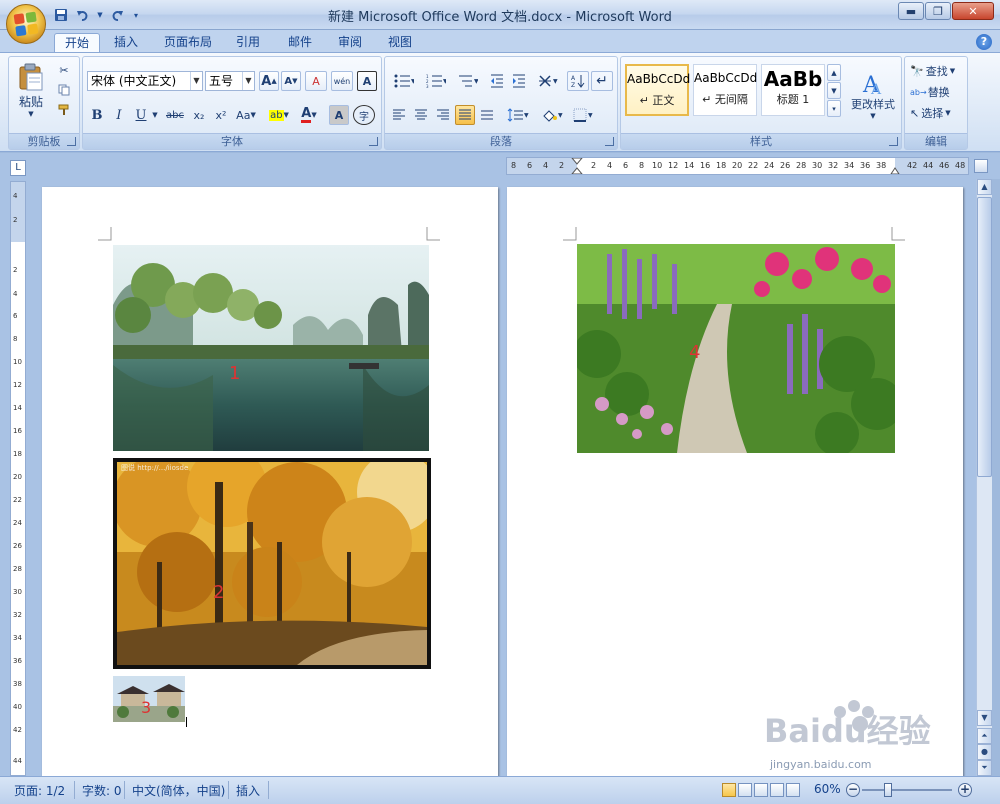 The width and height of the screenshot is (1000, 804). What do you see at coordinates (71, 141) in the screenshot?
I see `clipboard-launcher-icon` at bounding box center [71, 141].